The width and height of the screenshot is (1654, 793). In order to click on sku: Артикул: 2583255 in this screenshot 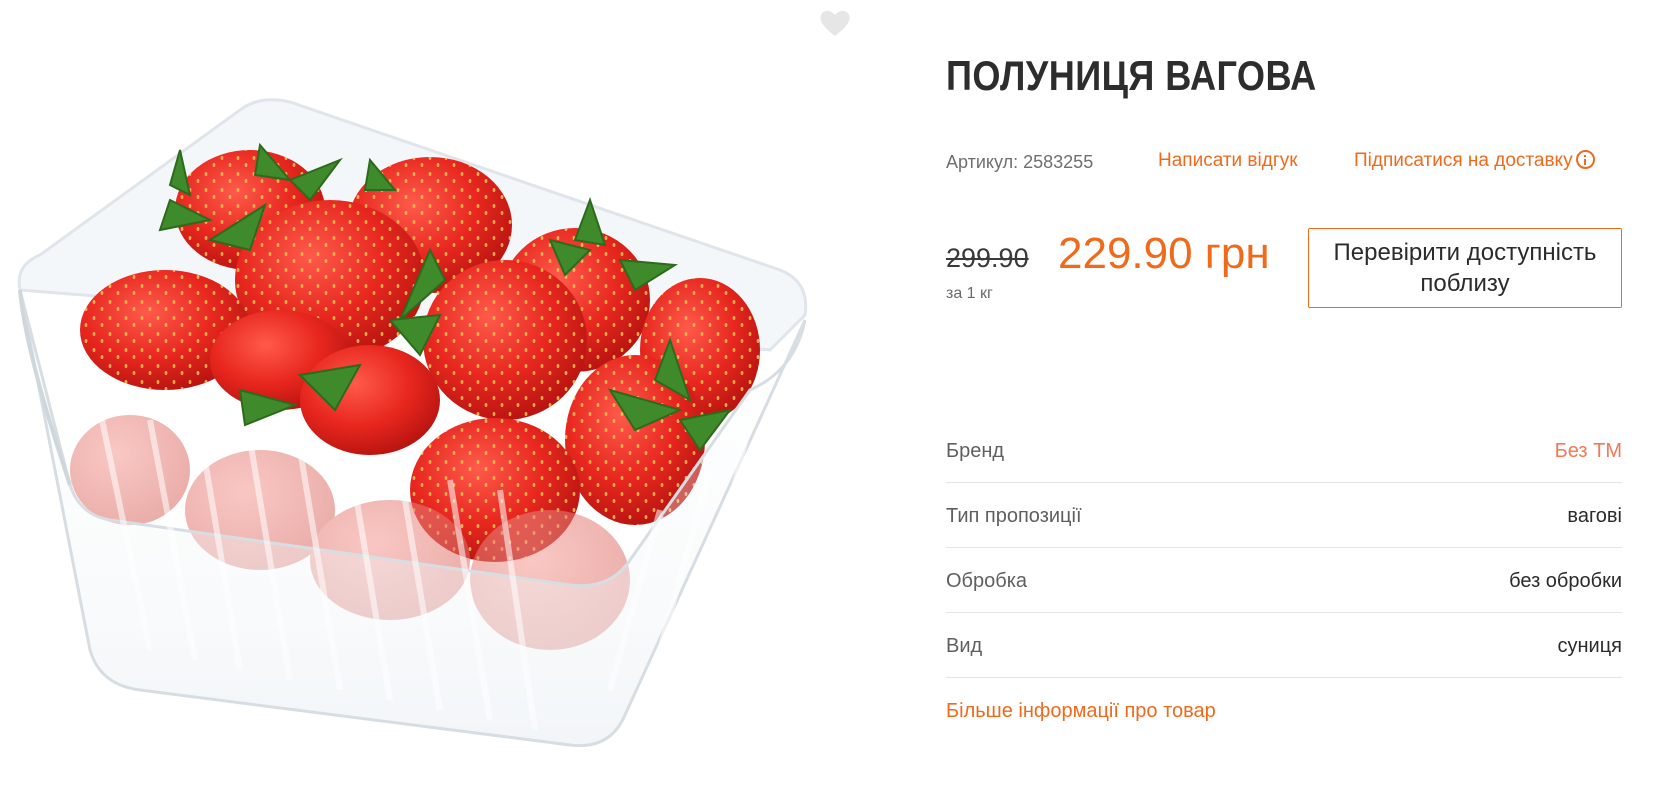, I will do `click(1019, 162)`.